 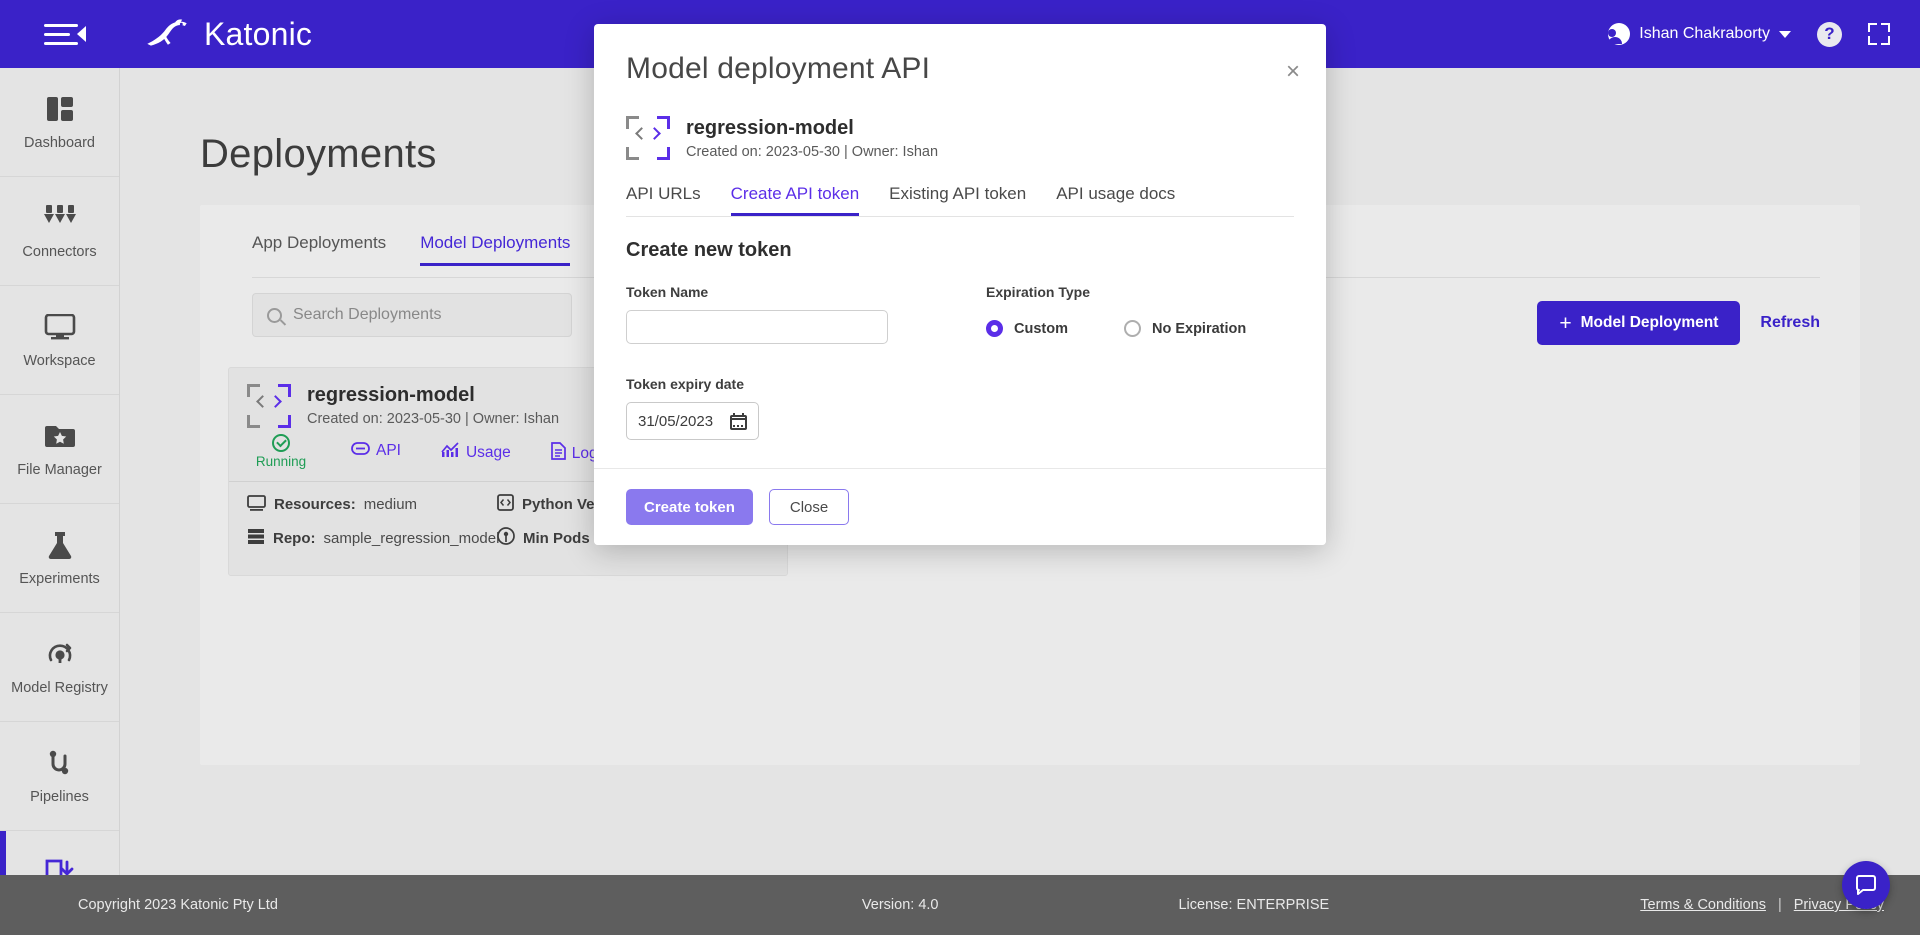 I want to click on resources-cell: Resources: medium, so click(x=372, y=504).